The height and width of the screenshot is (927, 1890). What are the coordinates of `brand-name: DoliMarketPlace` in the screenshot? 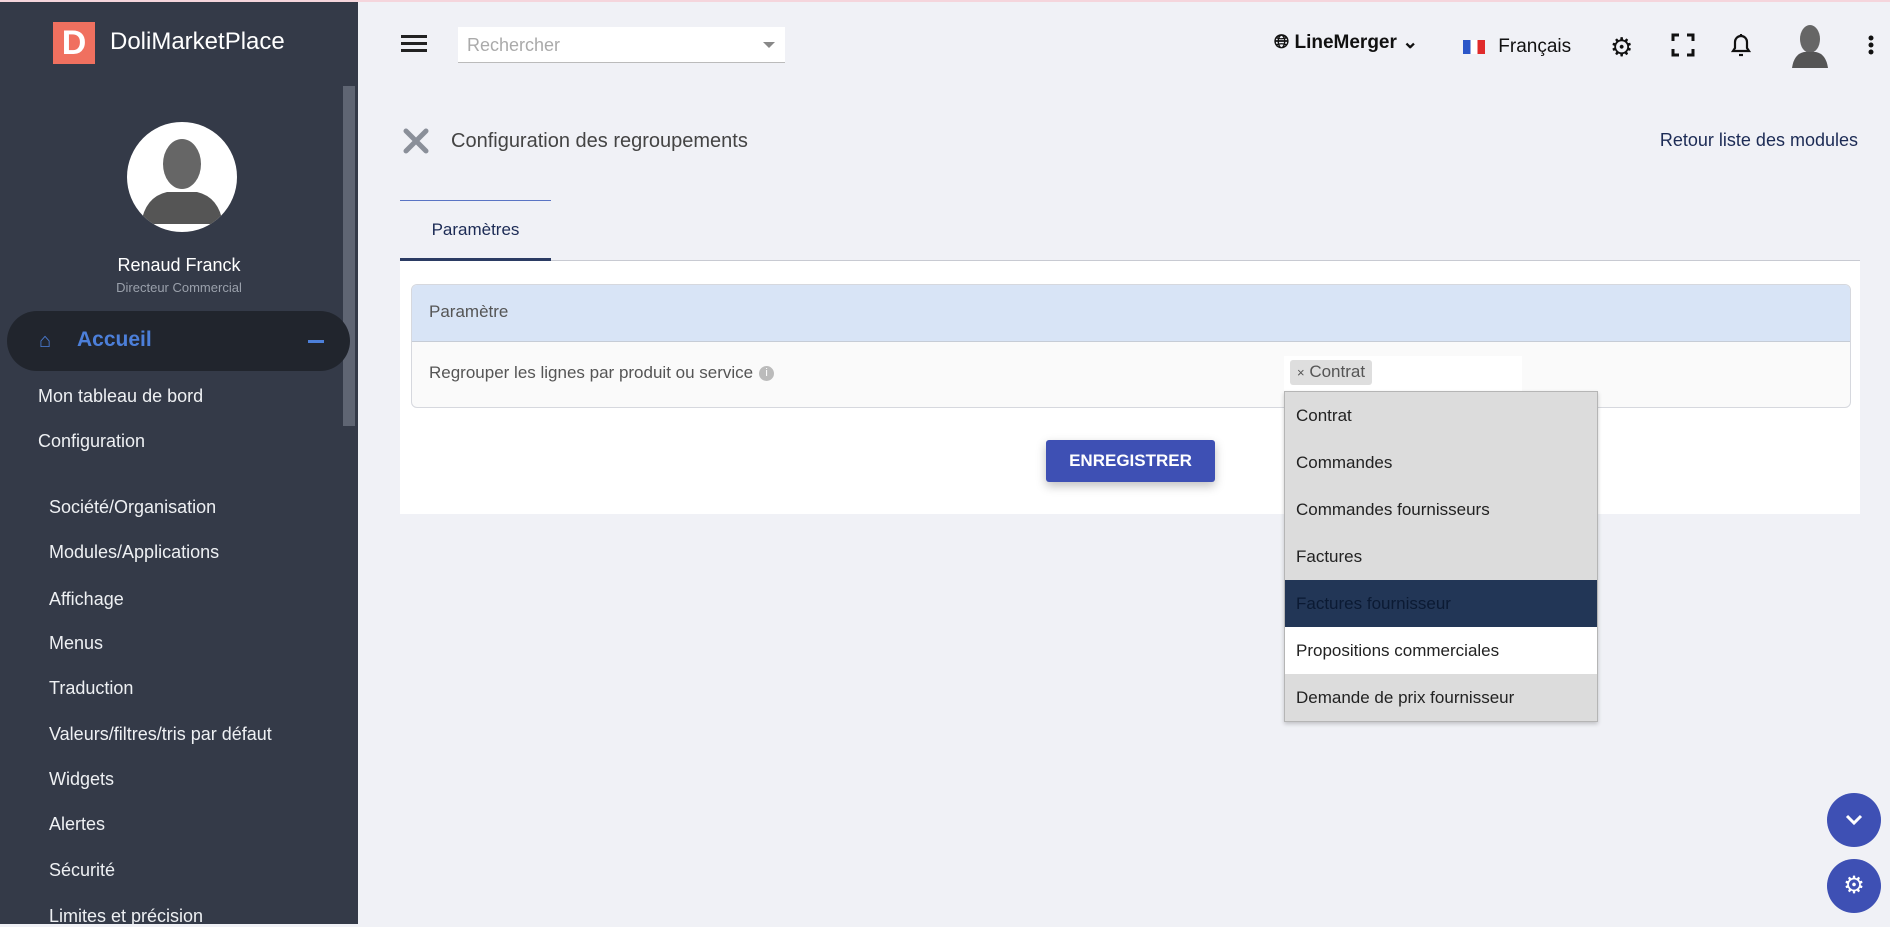 It's located at (197, 42).